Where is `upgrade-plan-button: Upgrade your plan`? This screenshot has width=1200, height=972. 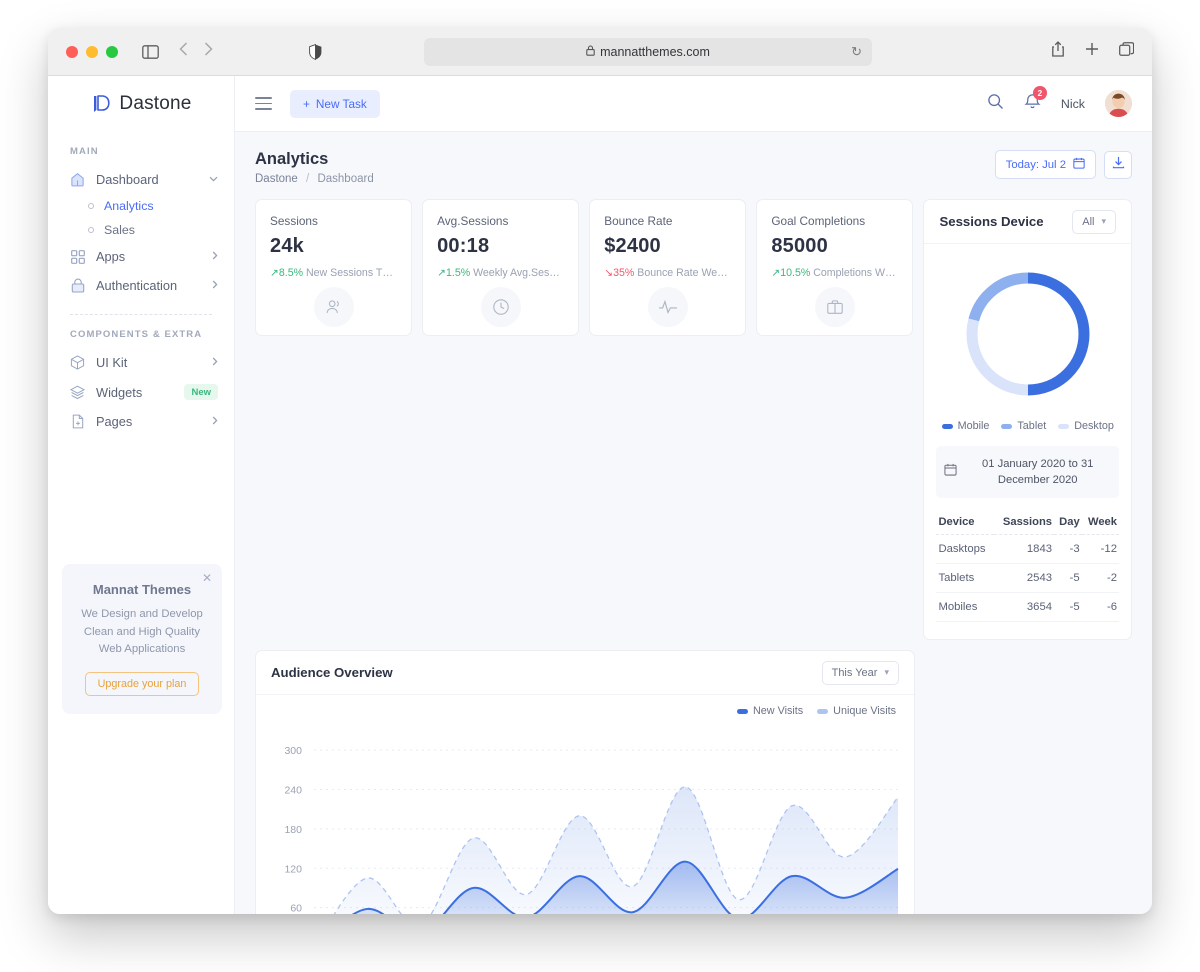
upgrade-plan-button: Upgrade your plan is located at coordinates (142, 683).